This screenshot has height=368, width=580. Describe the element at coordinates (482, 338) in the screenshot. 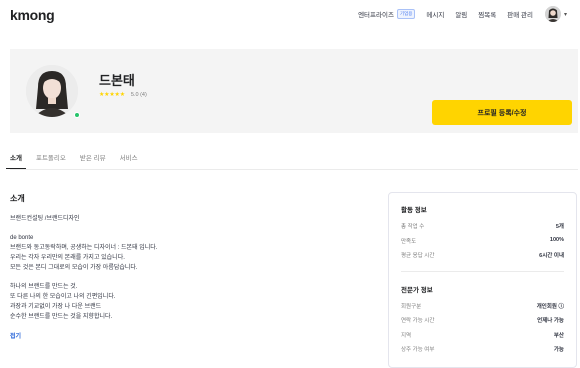

I see `expert-row: 지역 부산` at that location.